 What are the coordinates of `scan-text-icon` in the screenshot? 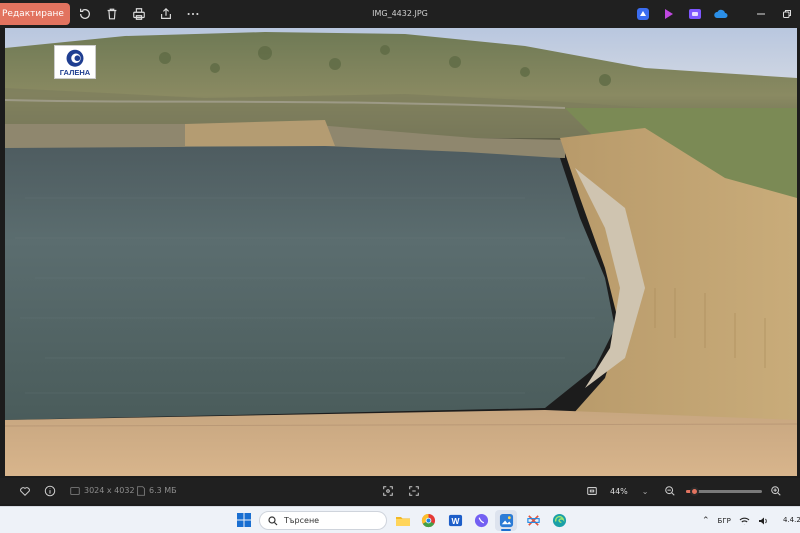 It's located at (414, 491).